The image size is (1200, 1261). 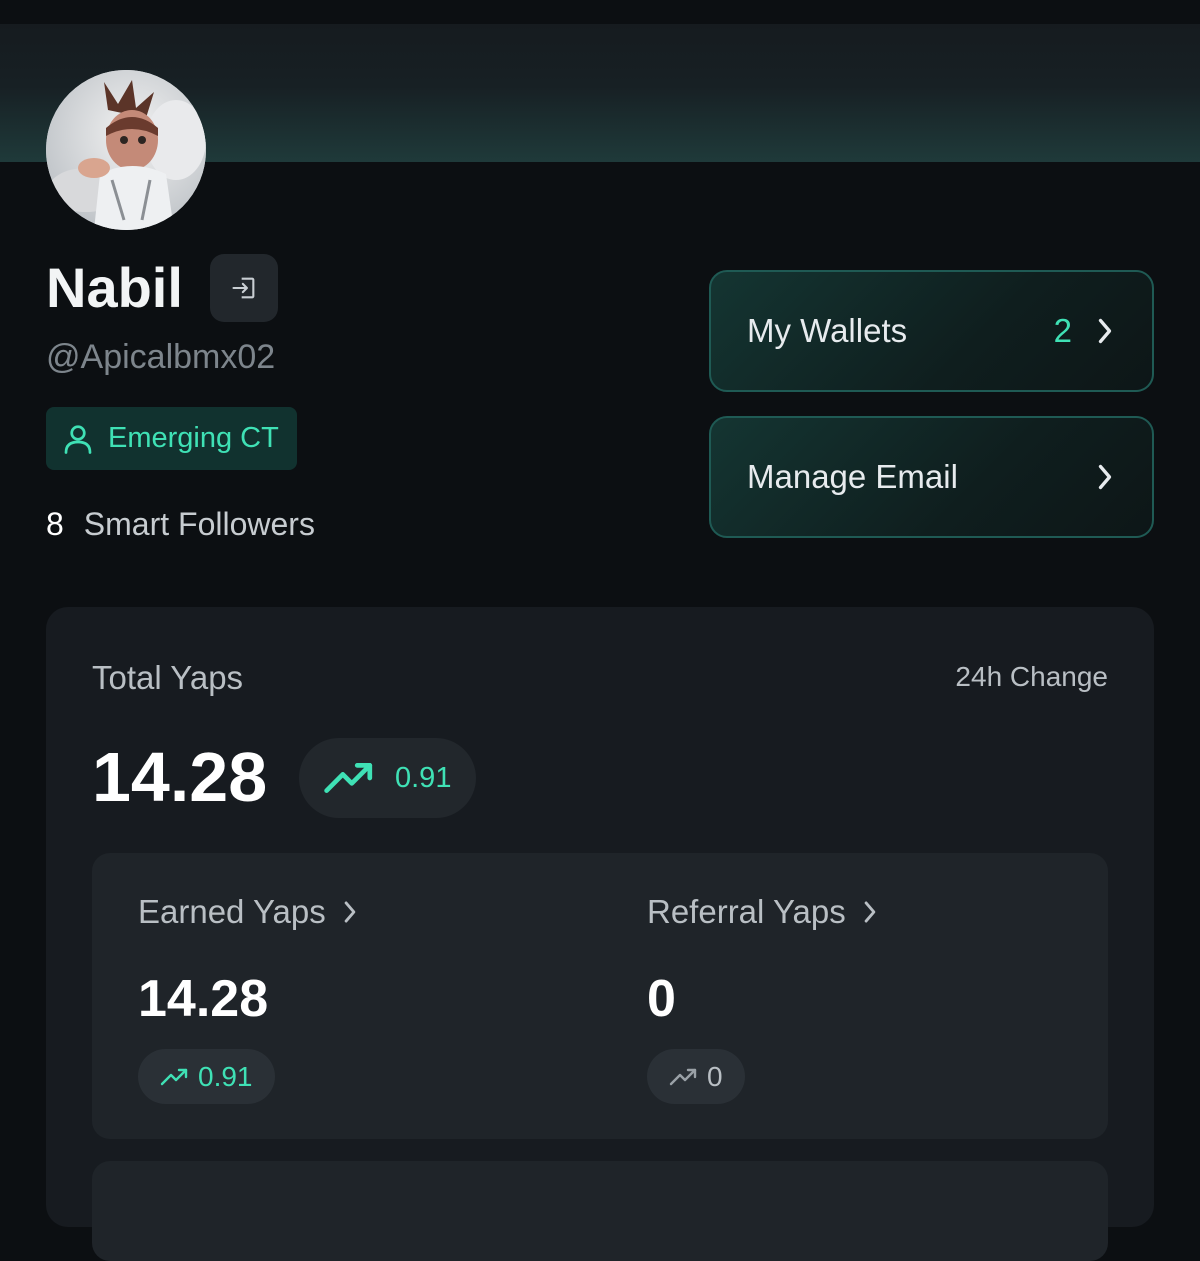 What do you see at coordinates (114, 287) in the screenshot?
I see `profile-name: Nabil` at bounding box center [114, 287].